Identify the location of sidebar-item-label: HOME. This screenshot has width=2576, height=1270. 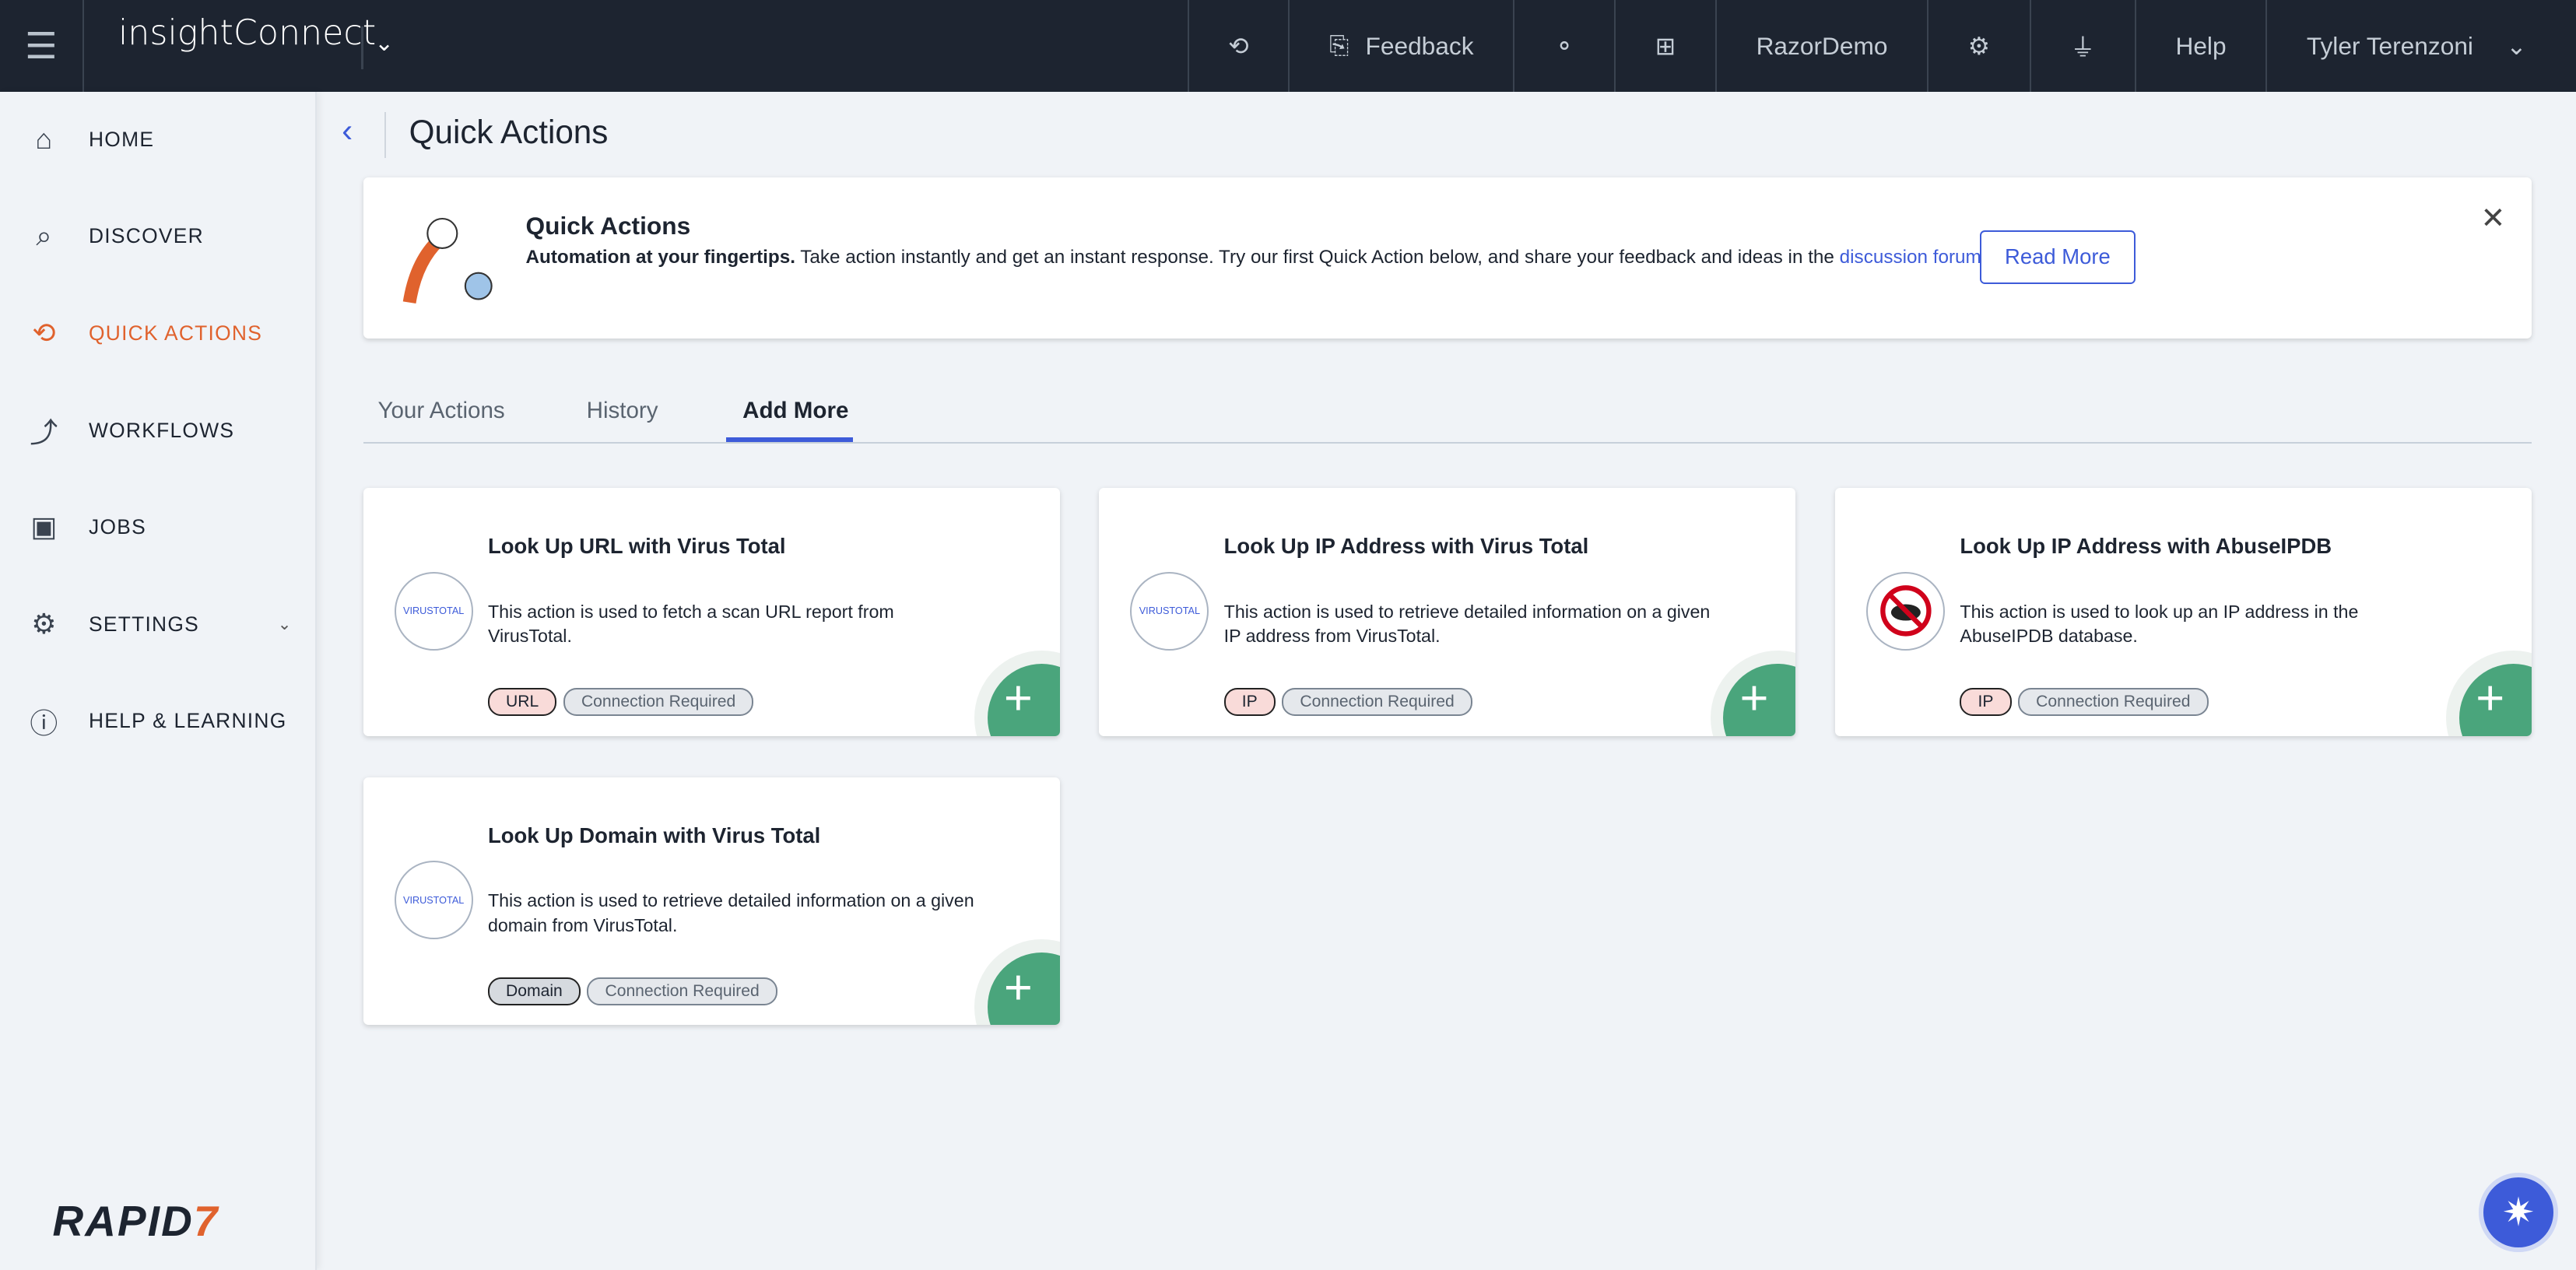
(122, 139).